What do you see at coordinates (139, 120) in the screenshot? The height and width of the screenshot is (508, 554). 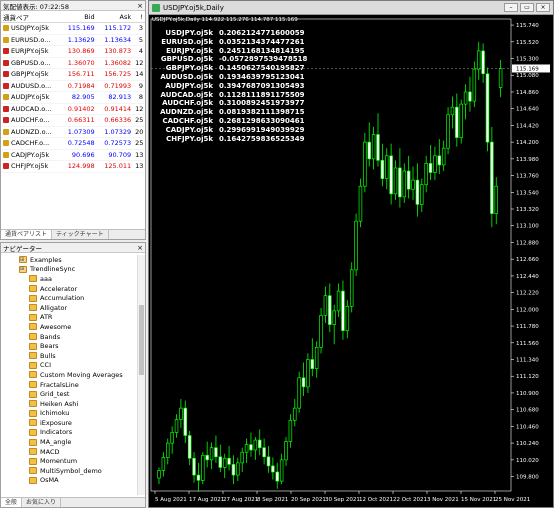 I see `spread-cell: 25` at bounding box center [139, 120].